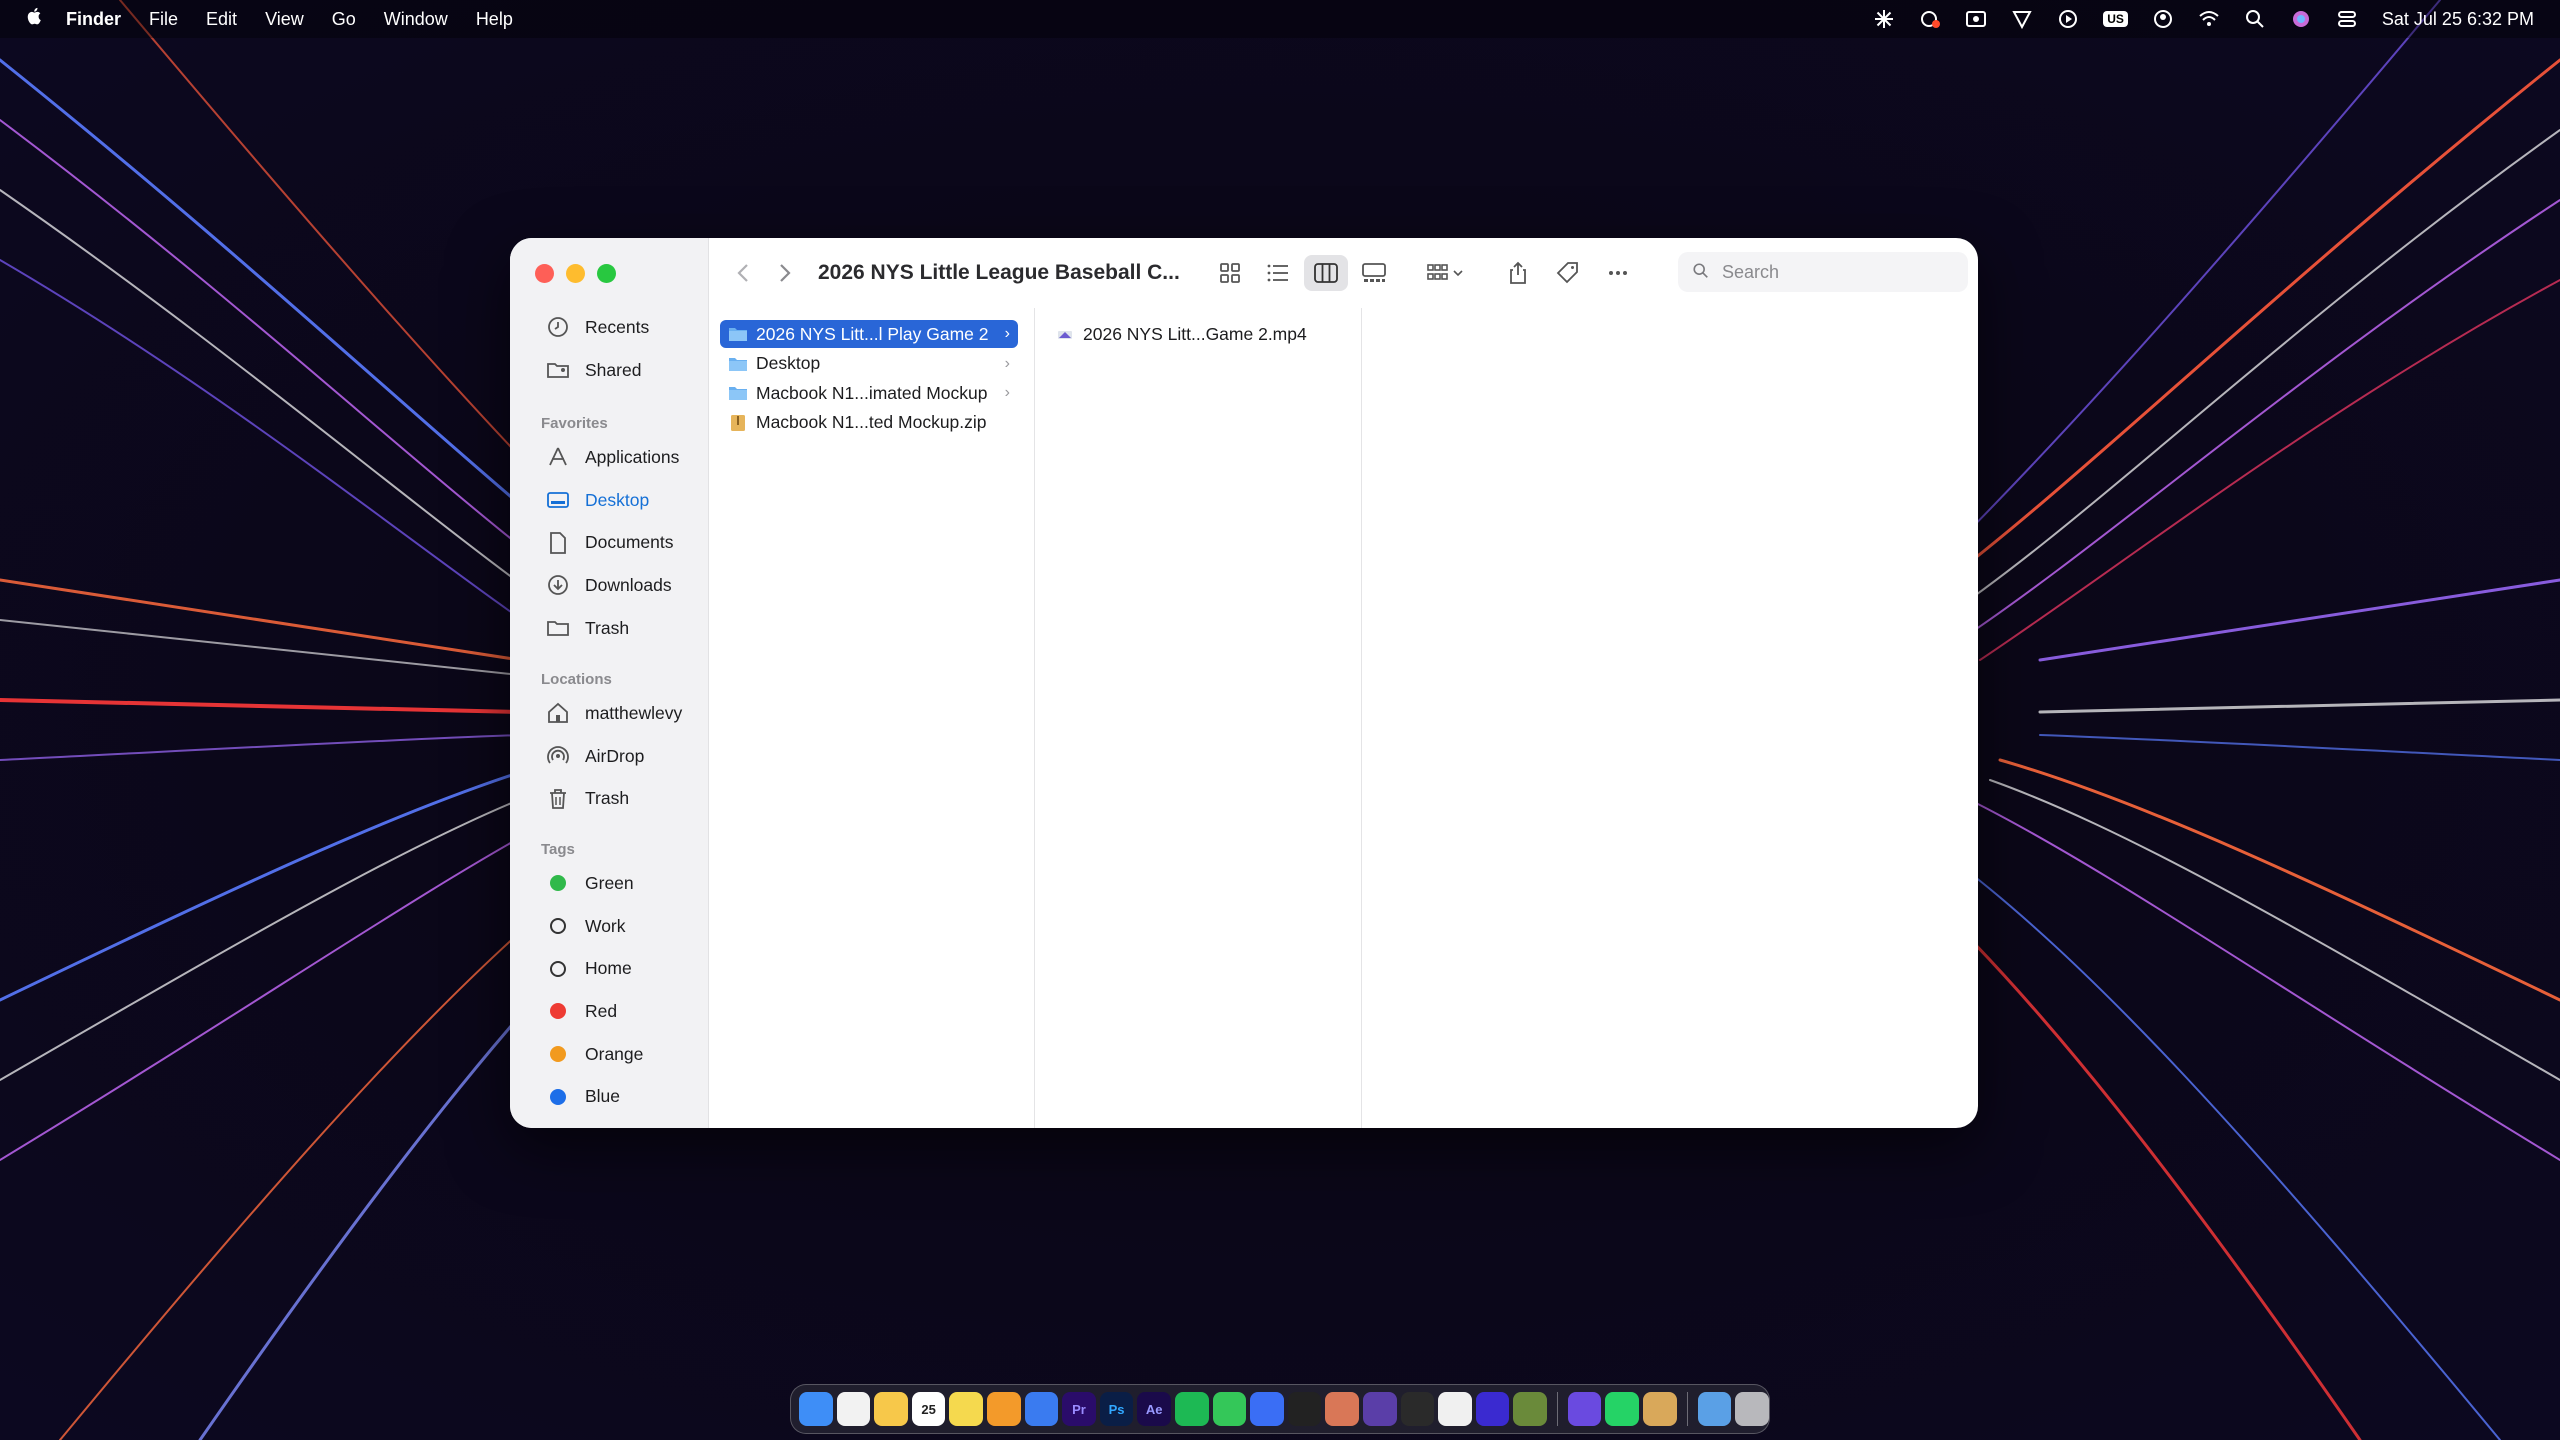 The width and height of the screenshot is (2560, 1440). I want to click on testflight-app-icon, so click(1041, 1409).